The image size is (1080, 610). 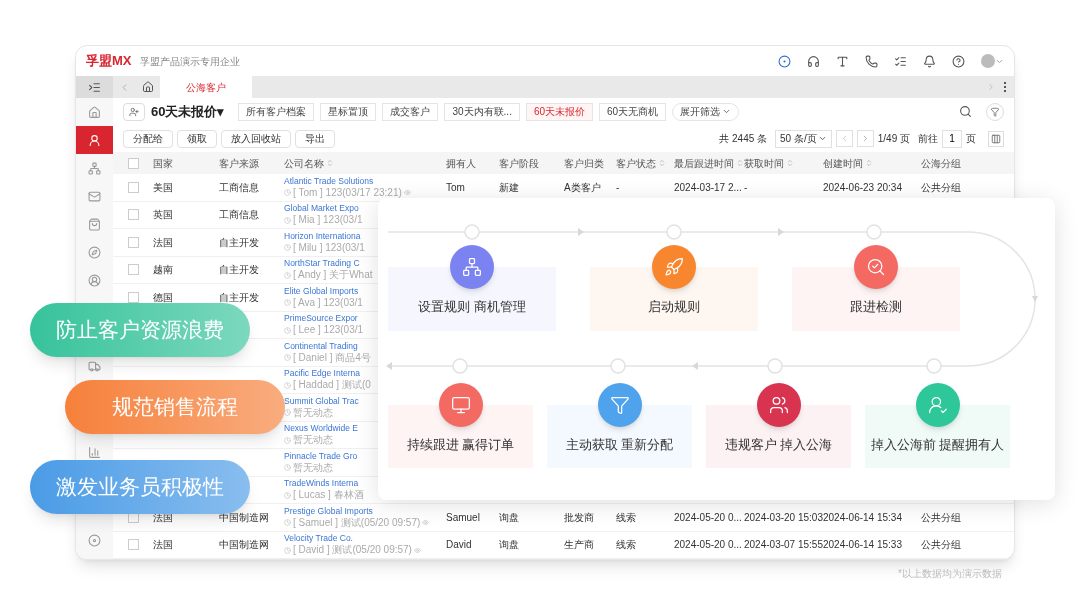 What do you see at coordinates (865, 138) in the screenshot?
I see `next-page-button` at bounding box center [865, 138].